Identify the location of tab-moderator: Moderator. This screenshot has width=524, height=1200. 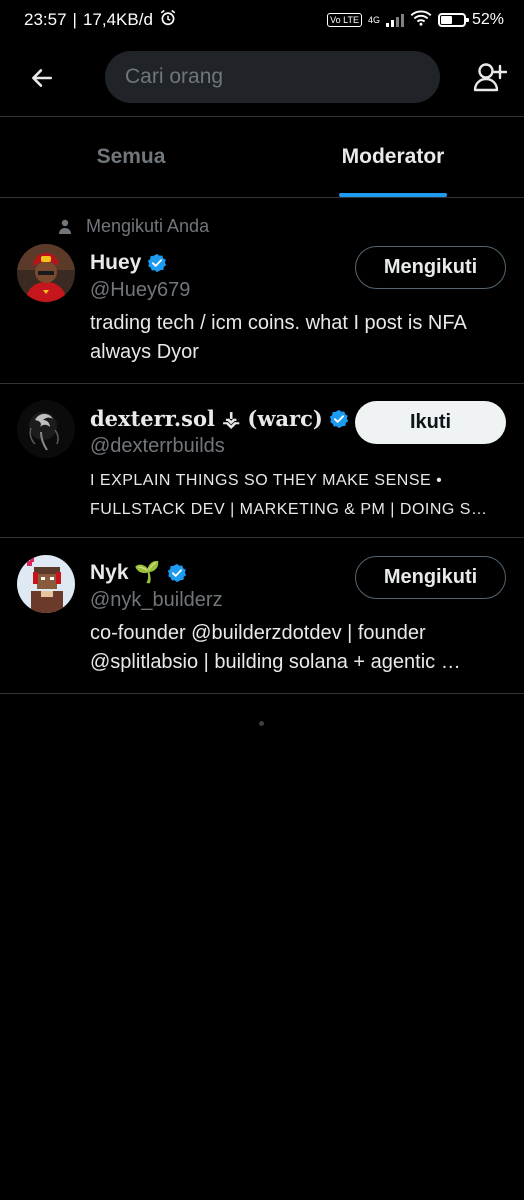
(393, 157).